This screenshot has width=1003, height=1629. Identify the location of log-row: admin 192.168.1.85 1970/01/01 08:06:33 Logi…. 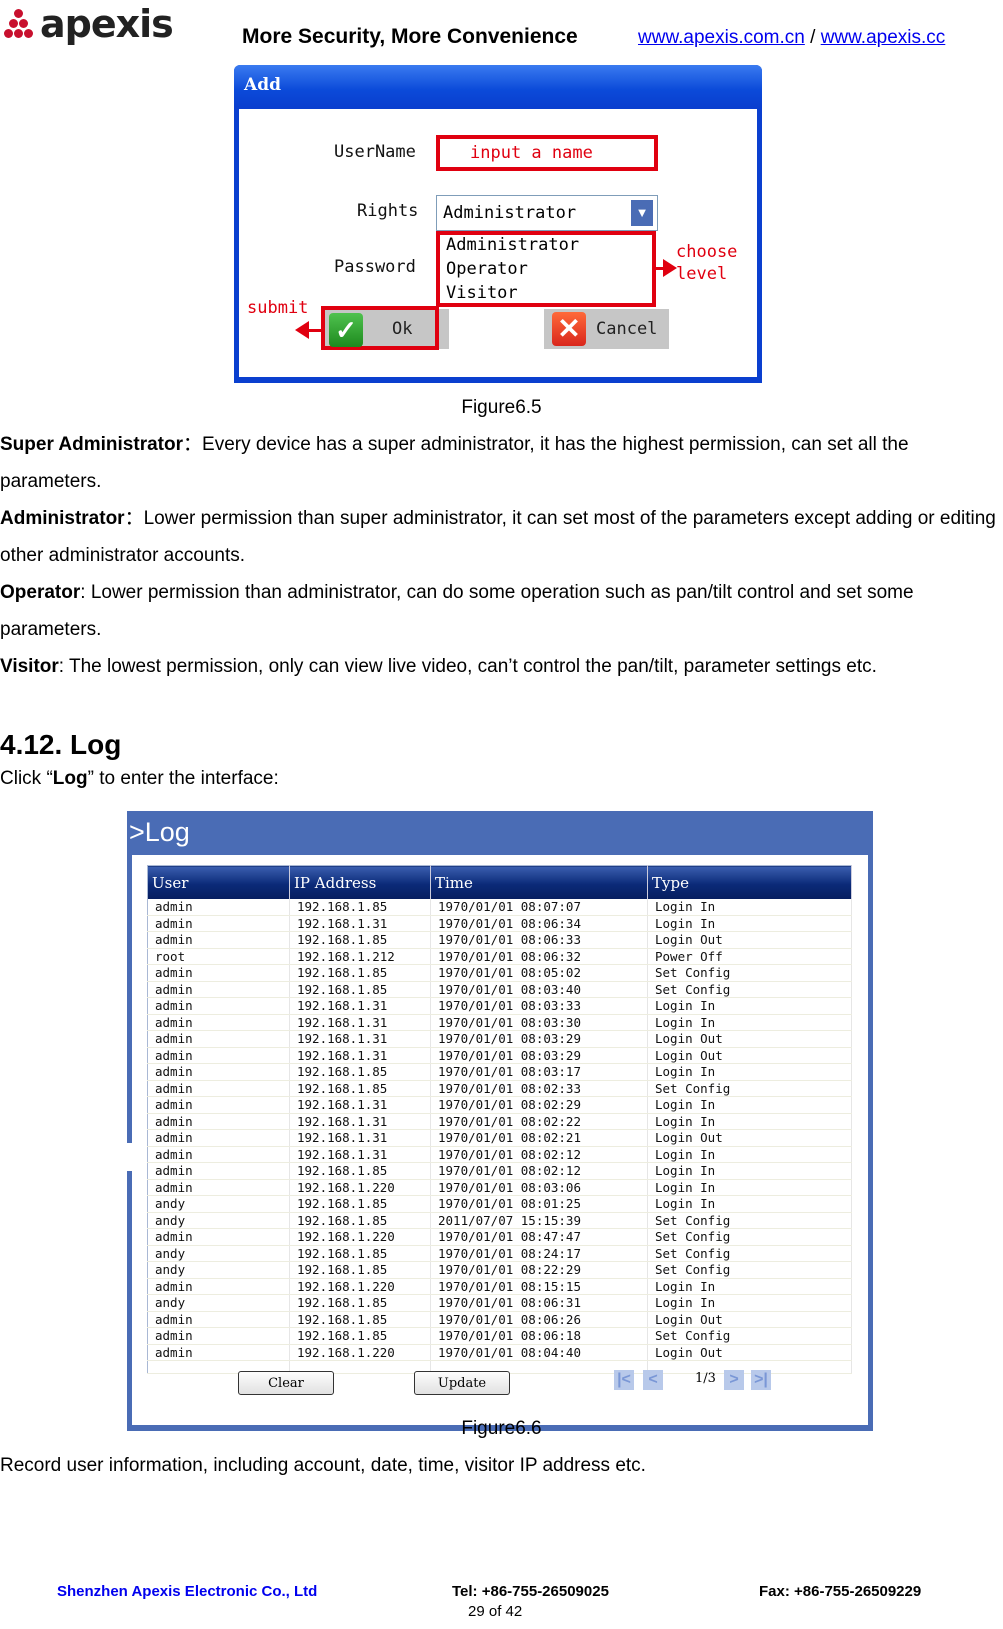
(499, 940).